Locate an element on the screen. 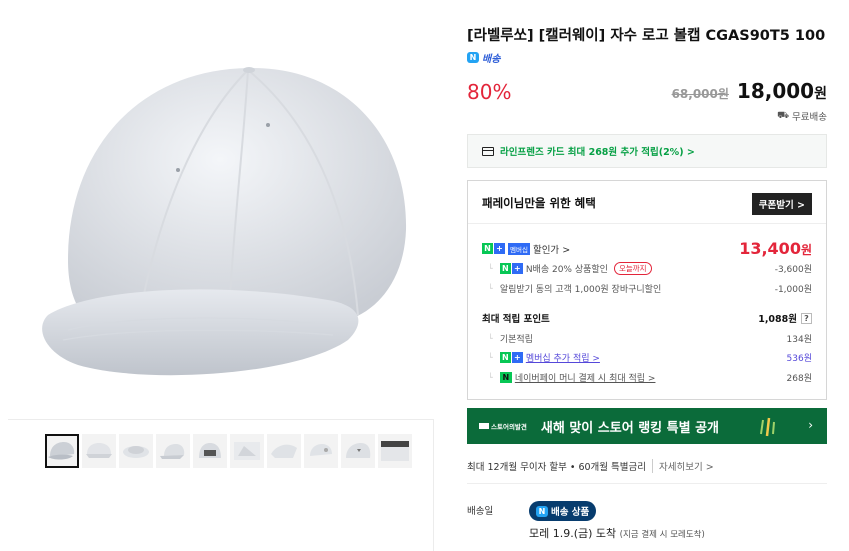  arrival-date-text: 모레 1.9.(금) 도착 is located at coordinates (573, 533).